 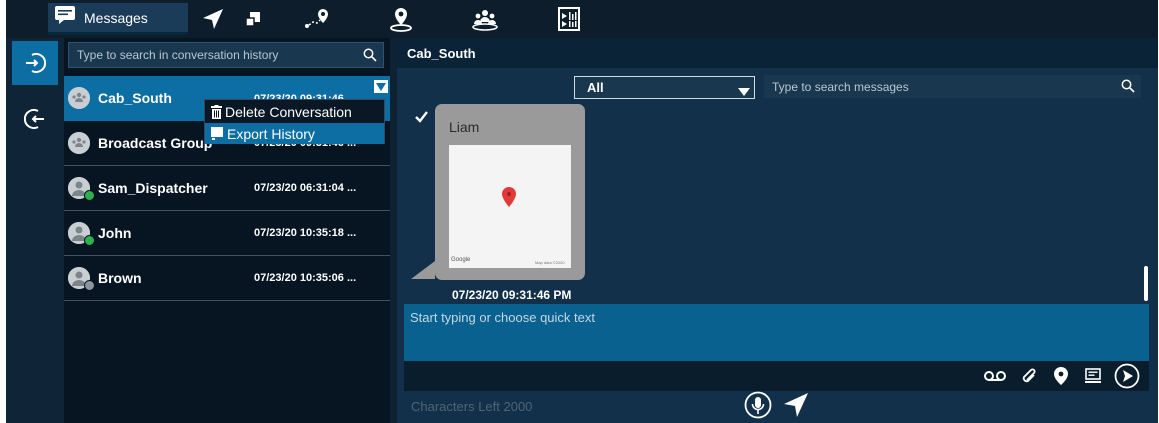 What do you see at coordinates (216, 111) in the screenshot?
I see `trash-icon` at bounding box center [216, 111].